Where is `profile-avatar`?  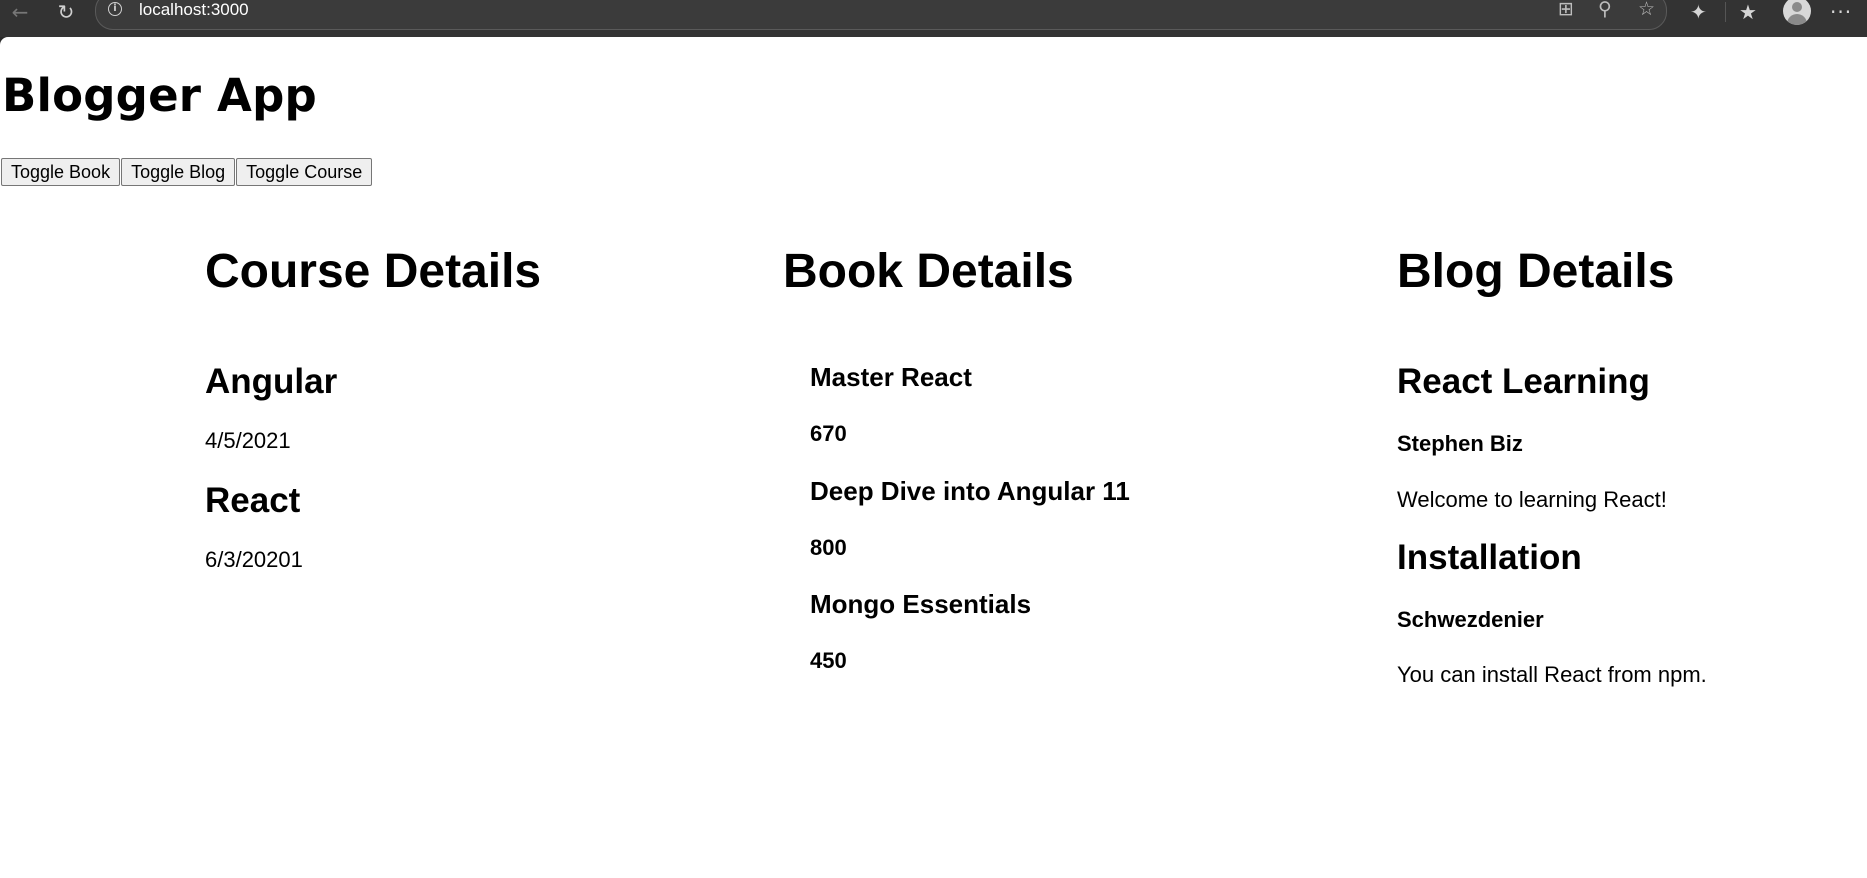 profile-avatar is located at coordinates (1797, 12).